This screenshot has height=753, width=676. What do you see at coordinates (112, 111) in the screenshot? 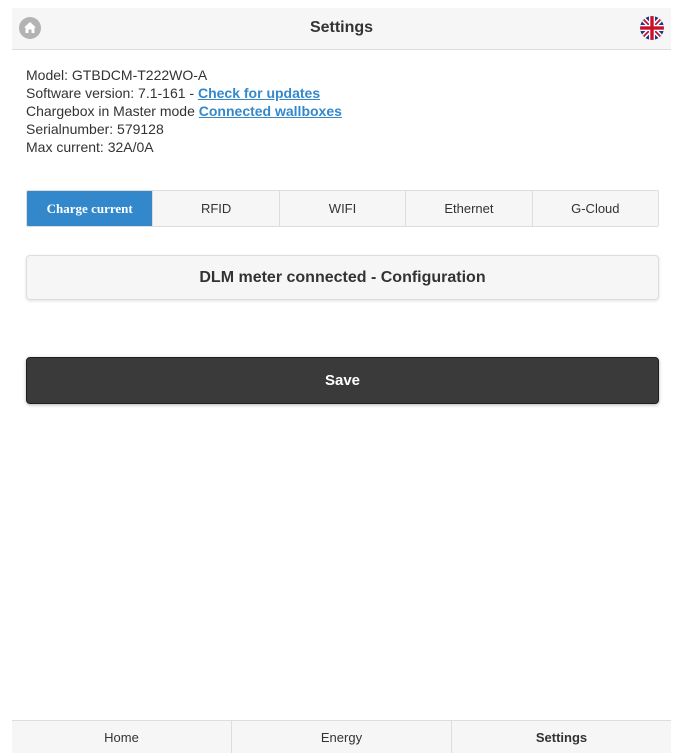
I see `mode-text: Chargebox in Master mode` at bounding box center [112, 111].